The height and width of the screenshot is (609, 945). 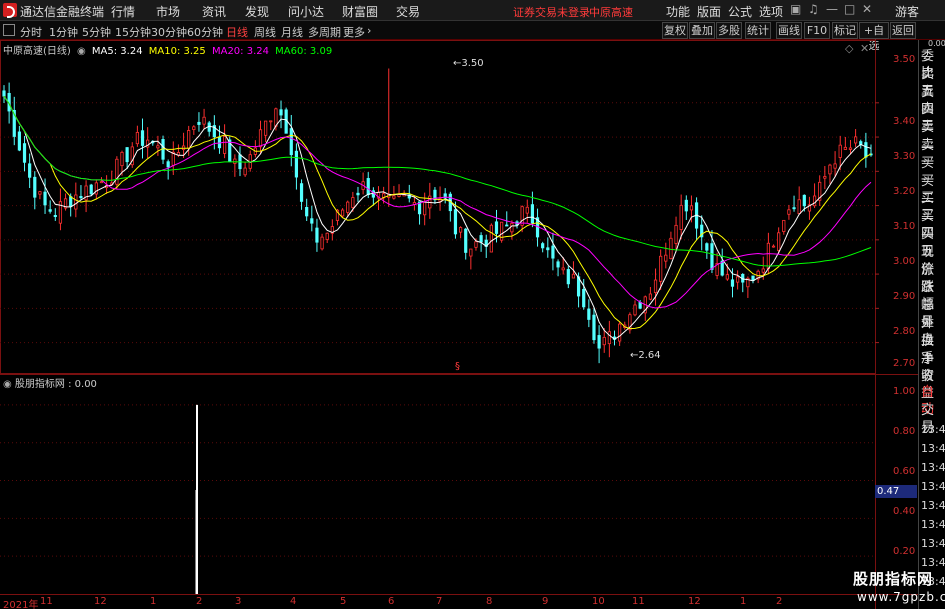 I want to click on close-icon: ✕, so click(x=867, y=9).